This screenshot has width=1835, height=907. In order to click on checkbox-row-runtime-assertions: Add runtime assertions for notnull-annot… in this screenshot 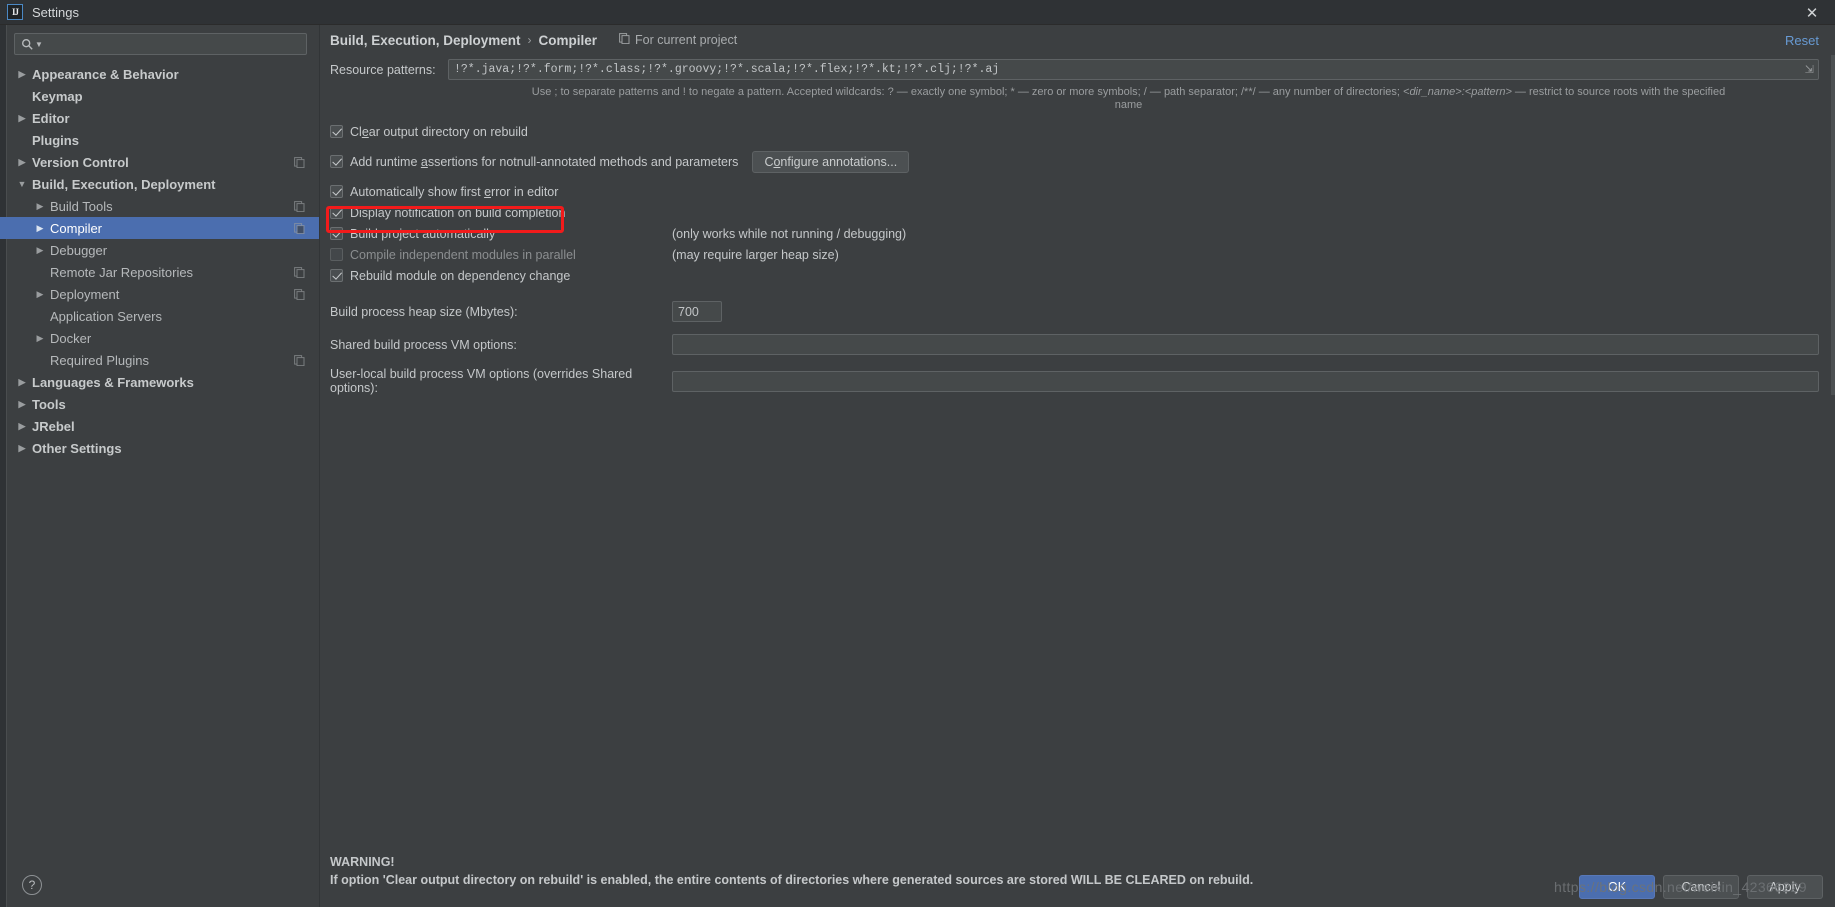, I will do `click(1074, 161)`.